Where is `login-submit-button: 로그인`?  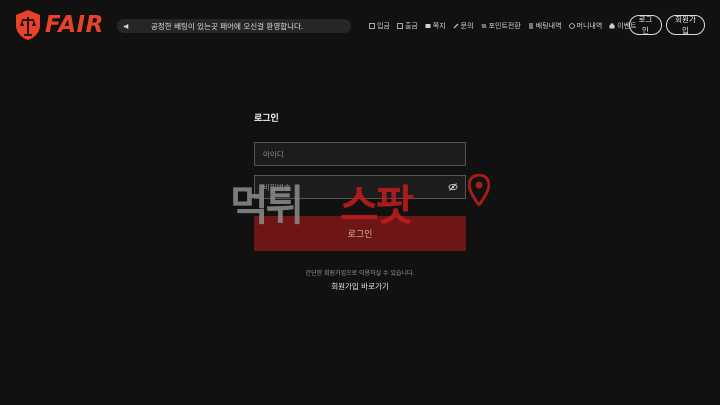
login-submit-button: 로그인 is located at coordinates (360, 233).